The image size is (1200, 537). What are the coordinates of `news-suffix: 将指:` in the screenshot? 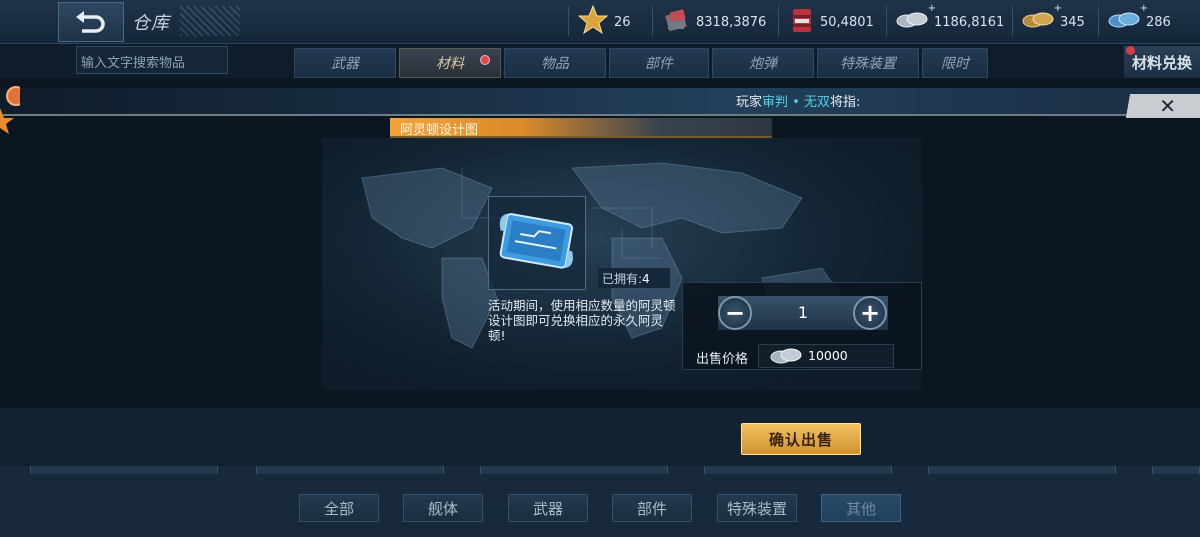 It's located at (845, 102).